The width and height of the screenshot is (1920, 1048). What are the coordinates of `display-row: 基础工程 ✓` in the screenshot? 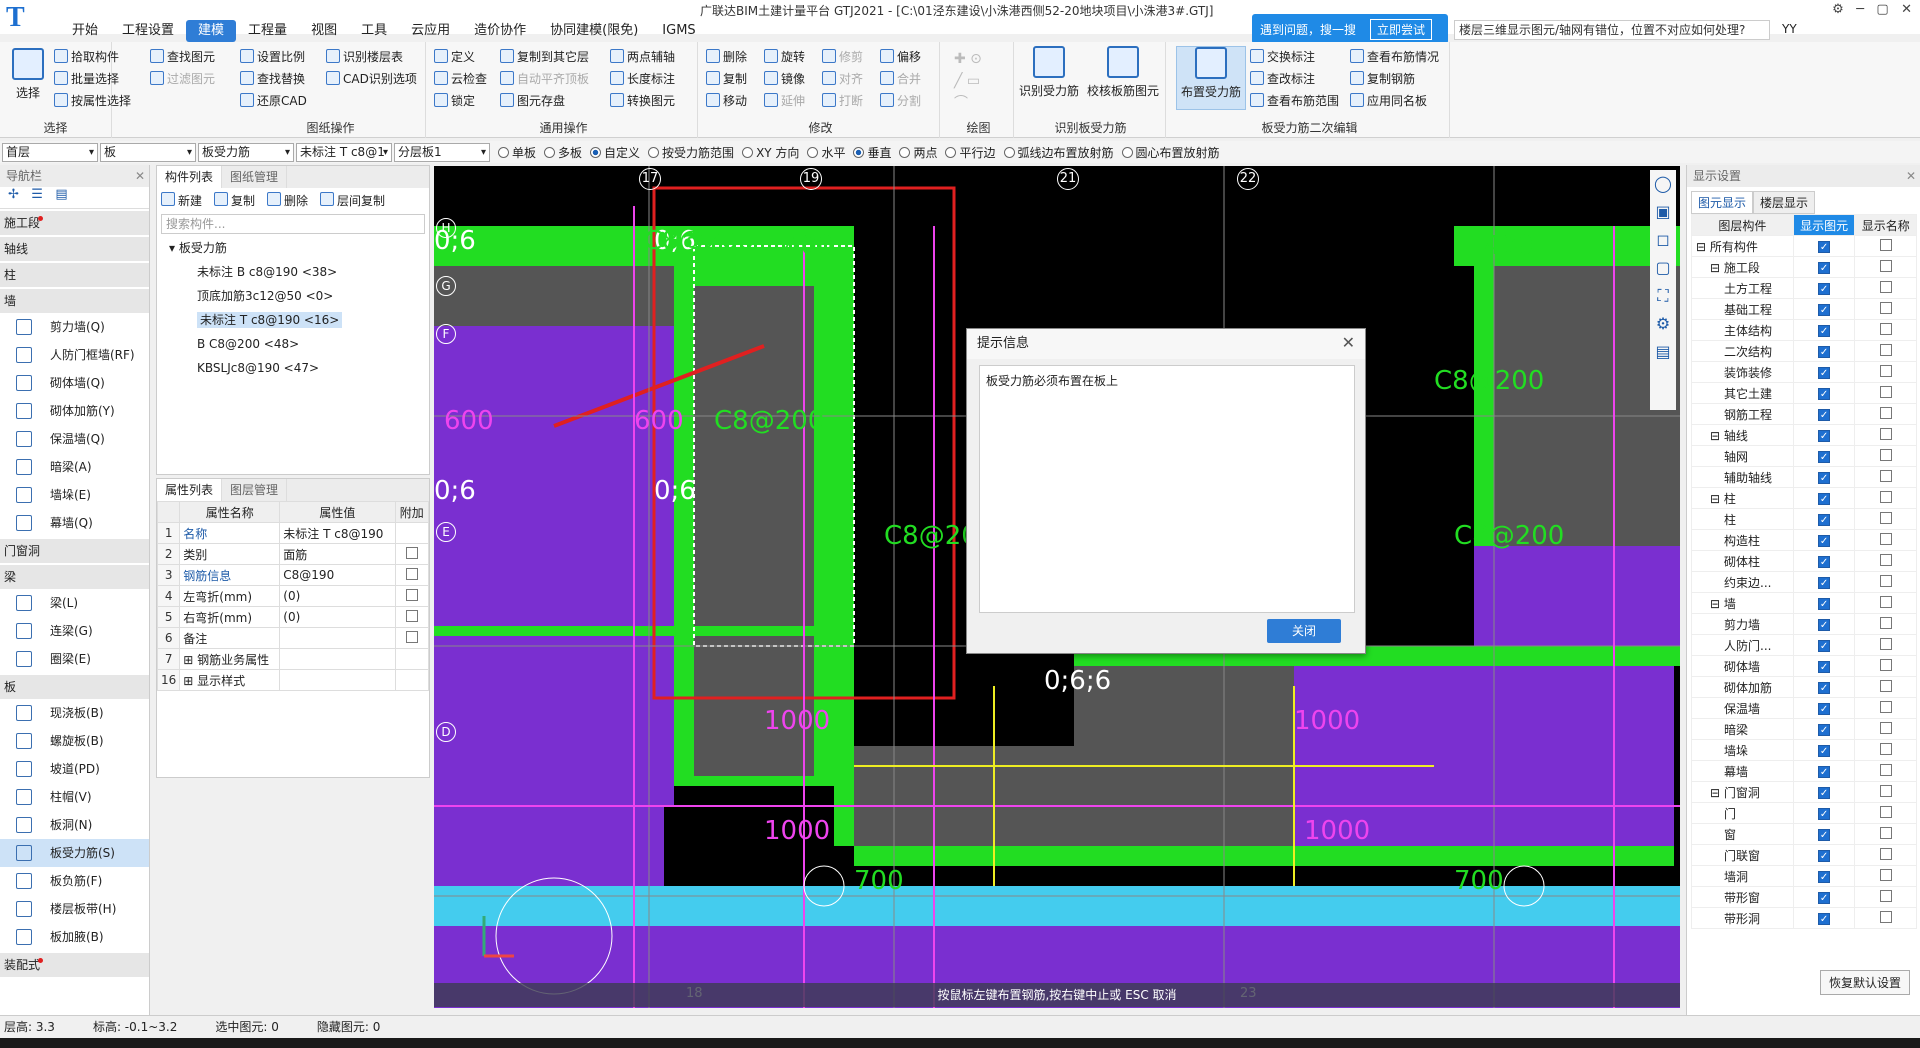 It's located at (1804, 309).